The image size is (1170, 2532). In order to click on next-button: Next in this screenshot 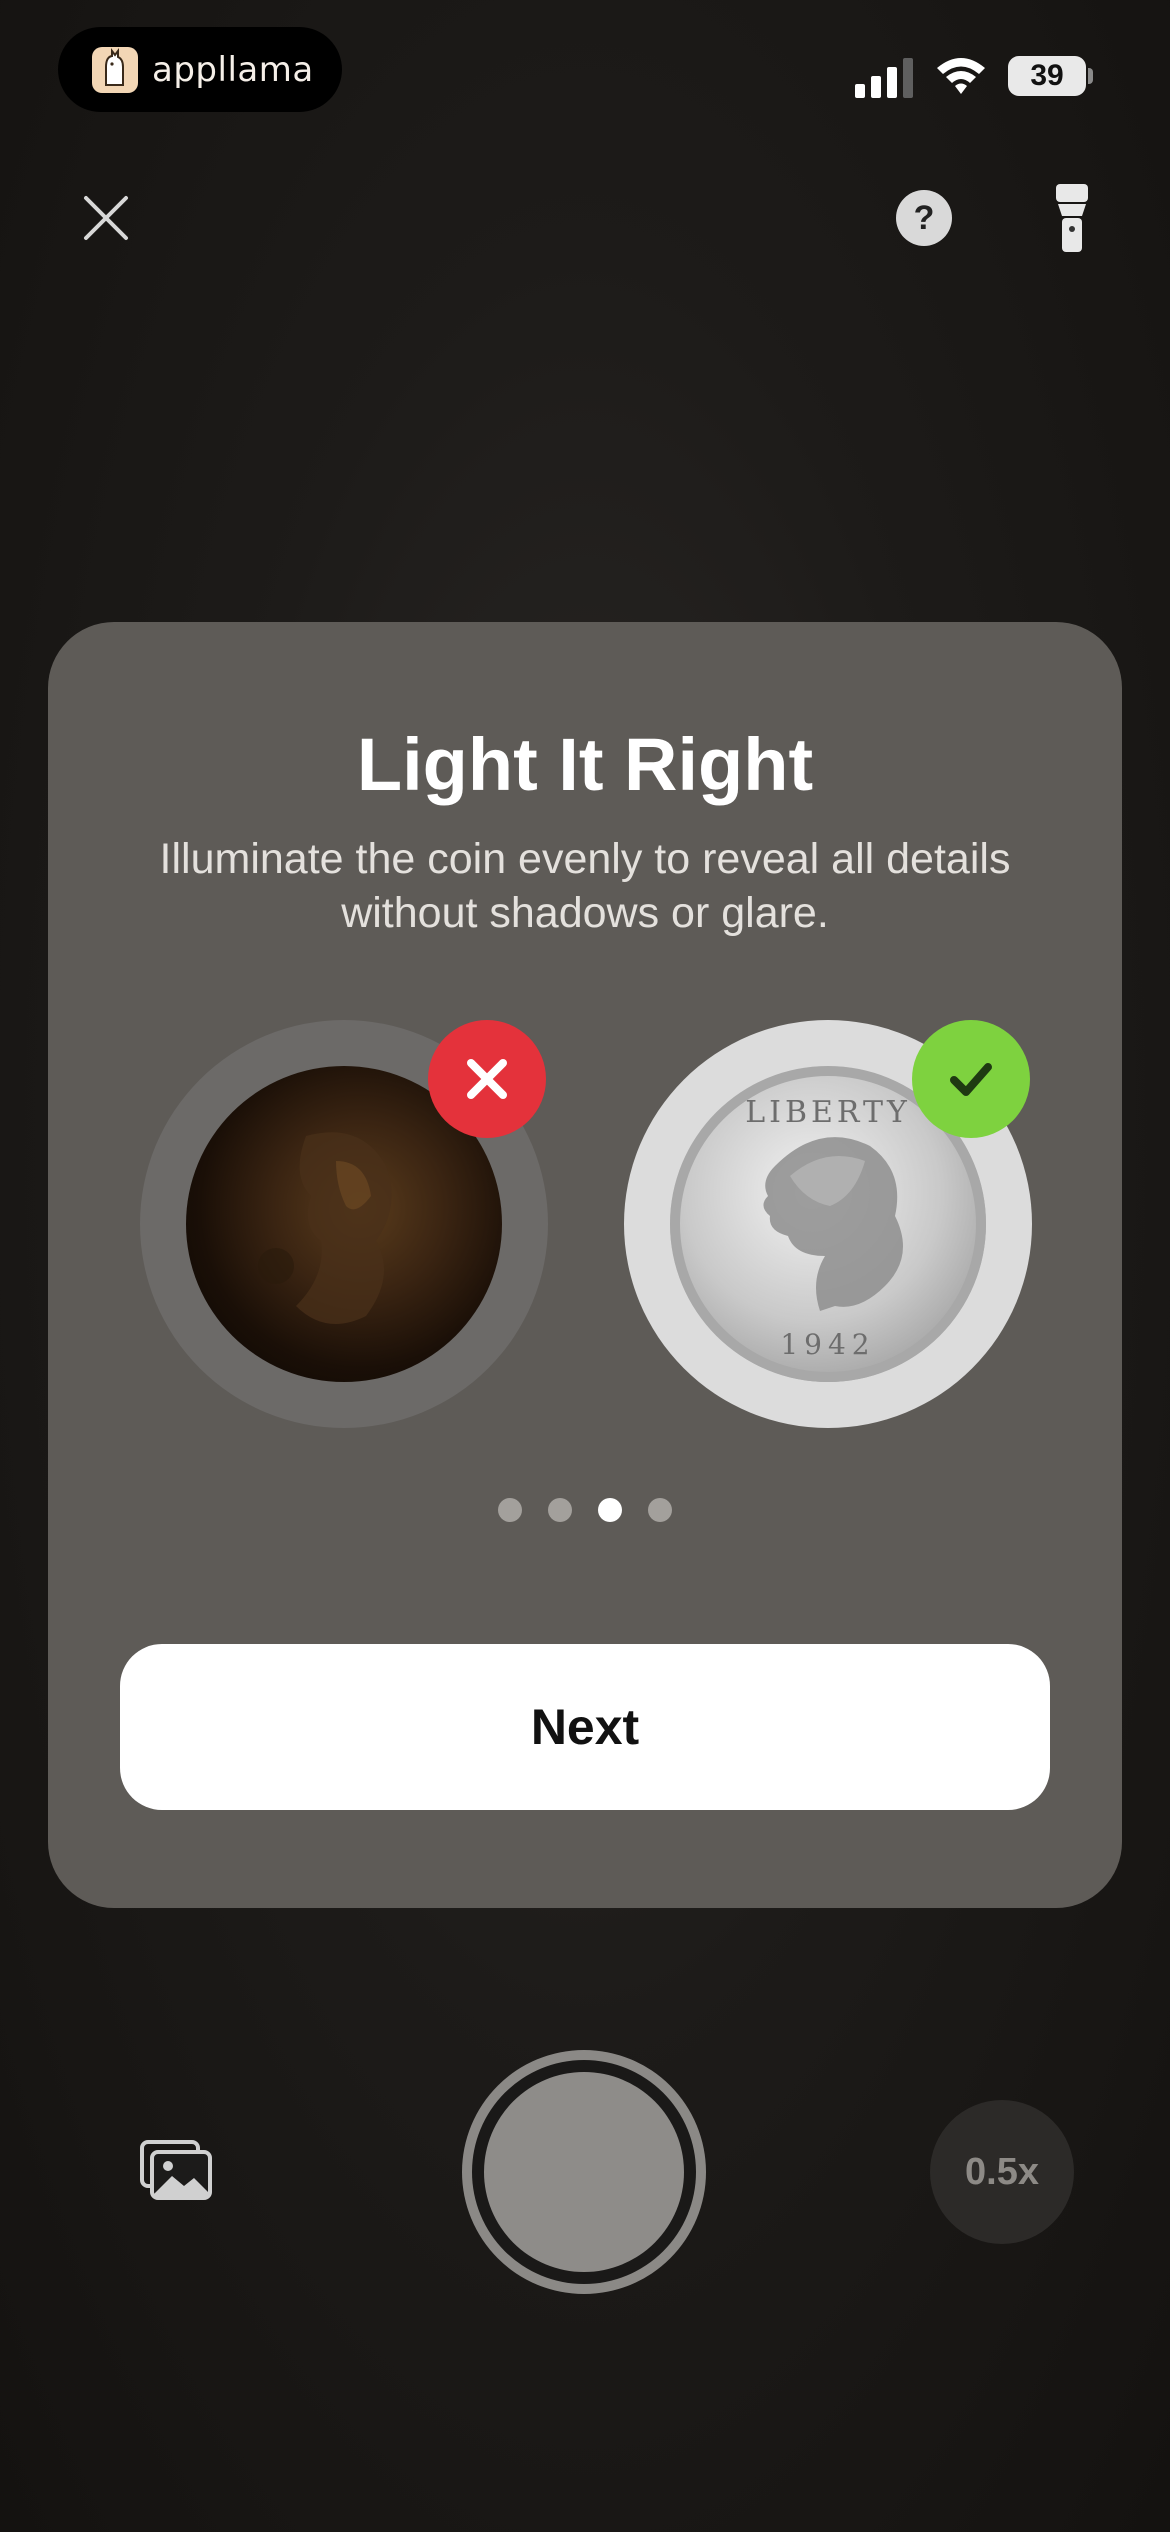, I will do `click(585, 1727)`.